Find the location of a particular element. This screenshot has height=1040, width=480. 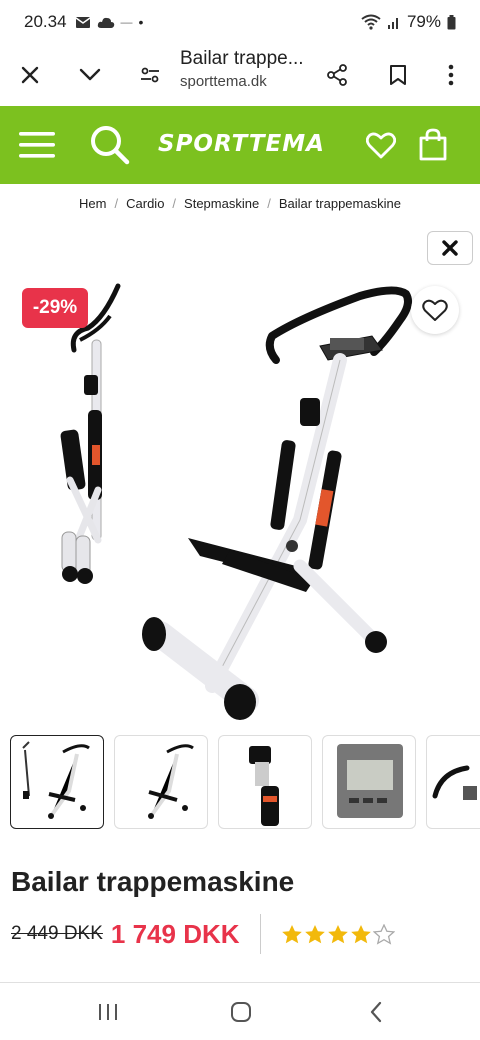

status-time: 20.34 is located at coordinates (45, 21).